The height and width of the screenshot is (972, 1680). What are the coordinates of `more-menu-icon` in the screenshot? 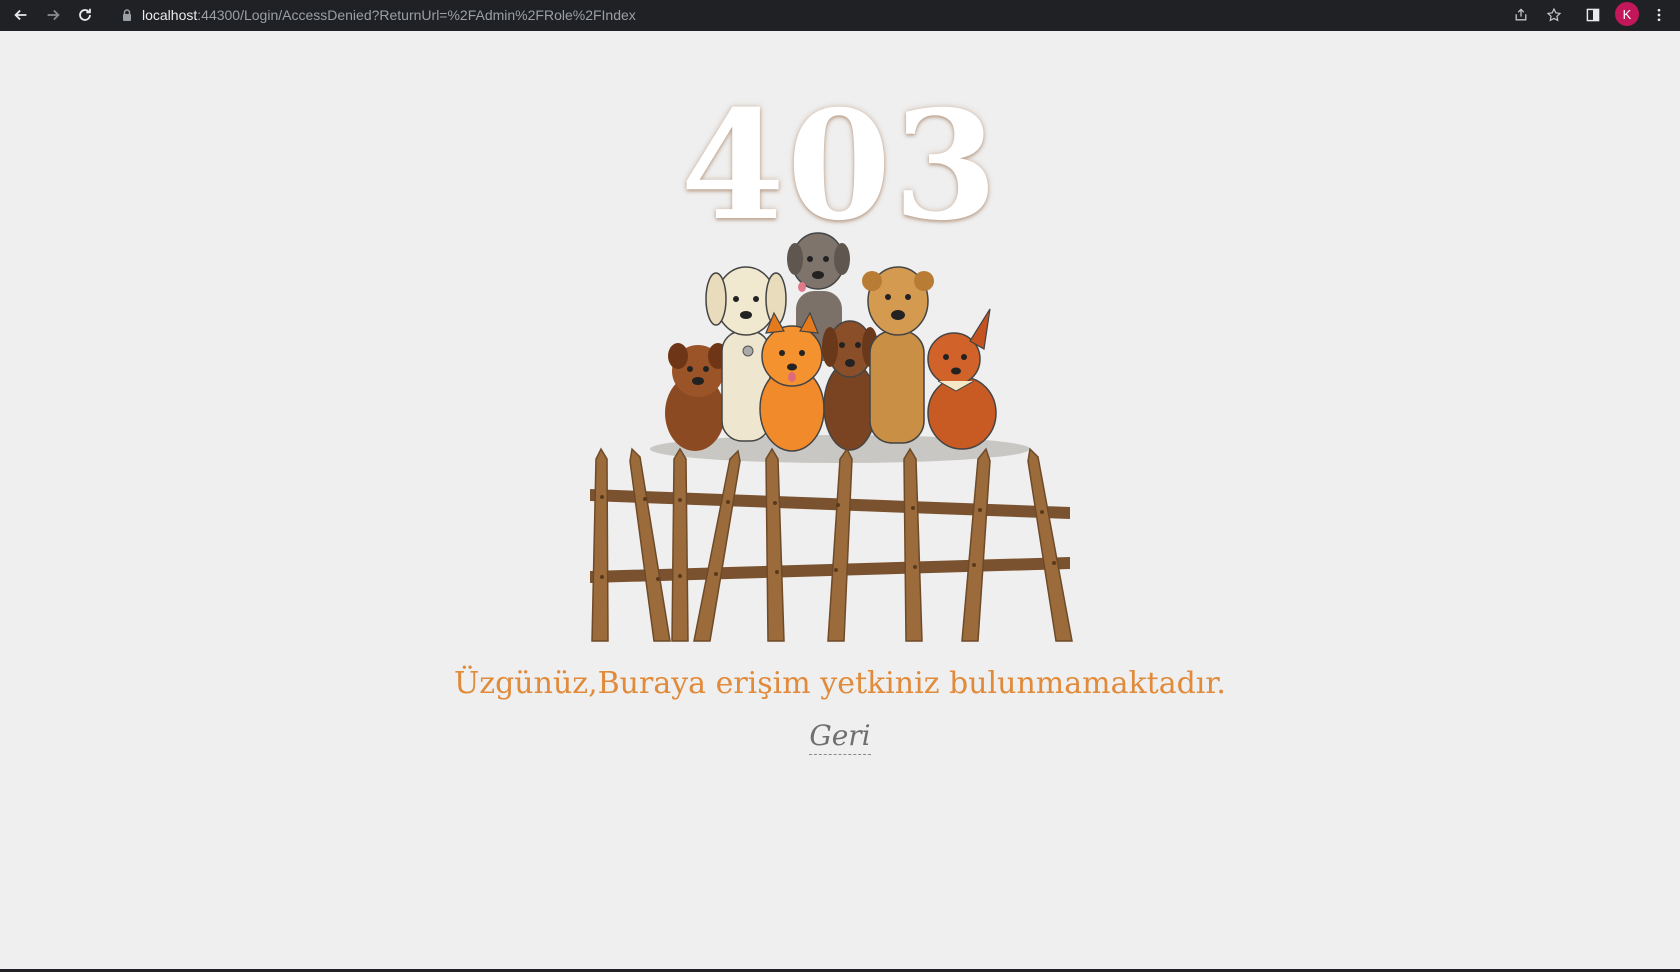 It's located at (1659, 15).